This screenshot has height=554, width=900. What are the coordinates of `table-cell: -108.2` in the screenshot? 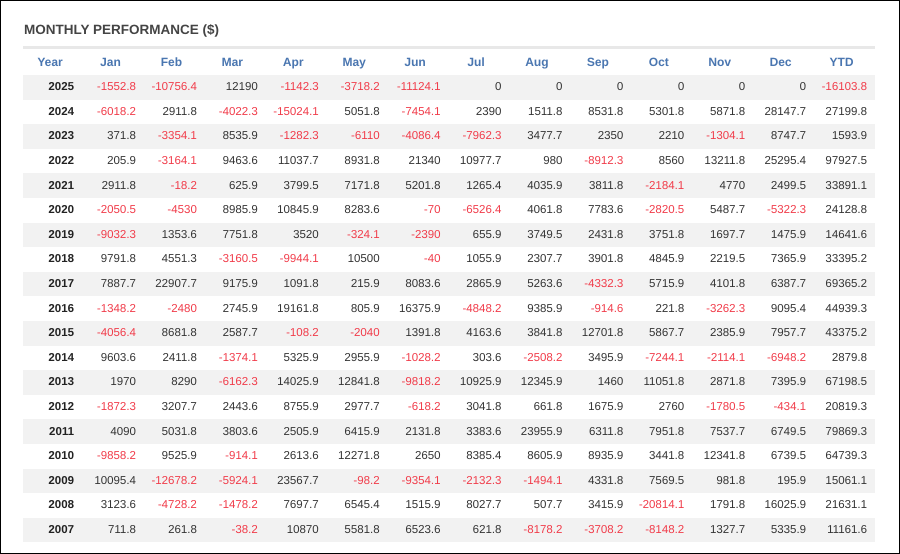 It's located at (296, 333).